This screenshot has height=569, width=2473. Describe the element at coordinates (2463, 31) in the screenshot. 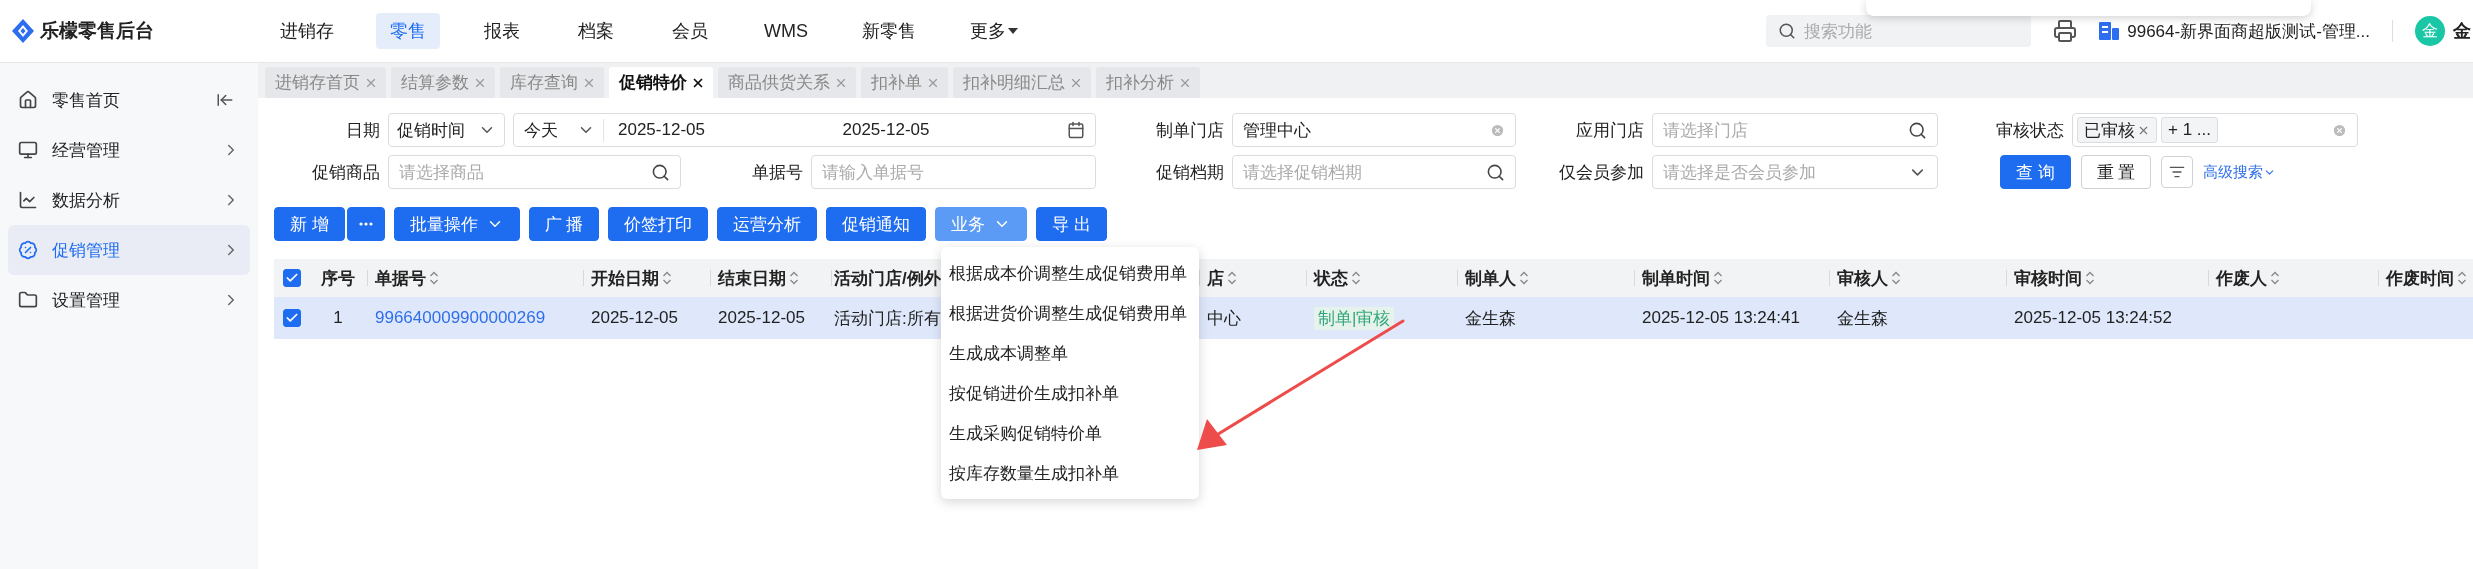

I see `user-name: 金` at that location.